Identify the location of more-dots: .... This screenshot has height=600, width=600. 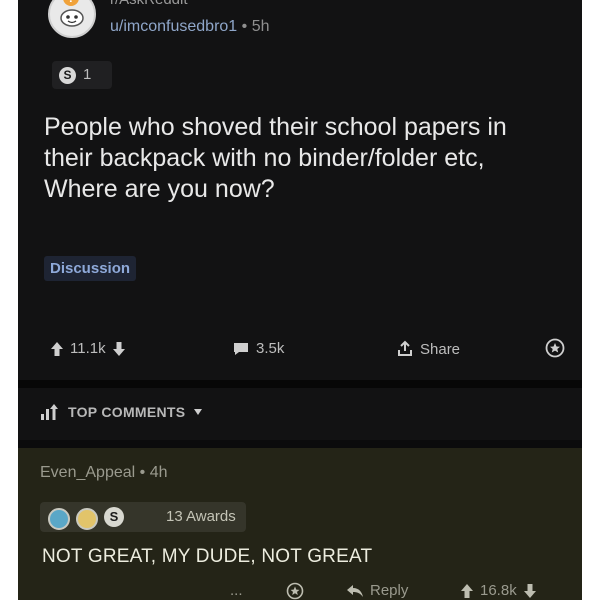
(236, 590).